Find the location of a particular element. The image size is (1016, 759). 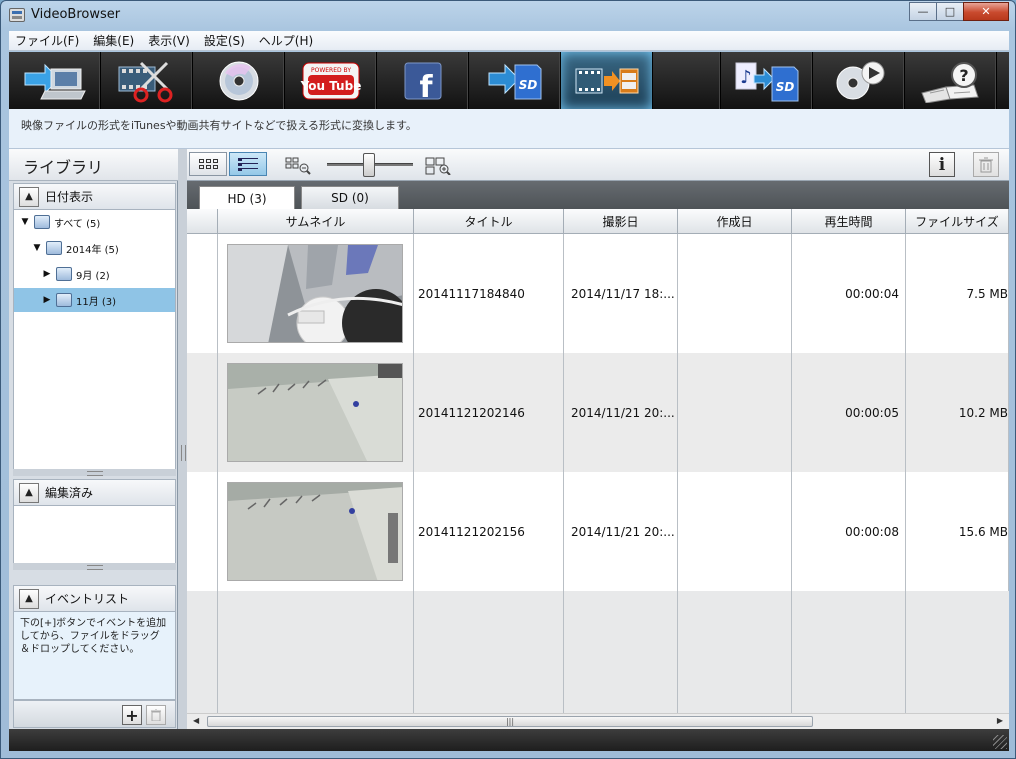

convert-format-button is located at coordinates (607, 80).